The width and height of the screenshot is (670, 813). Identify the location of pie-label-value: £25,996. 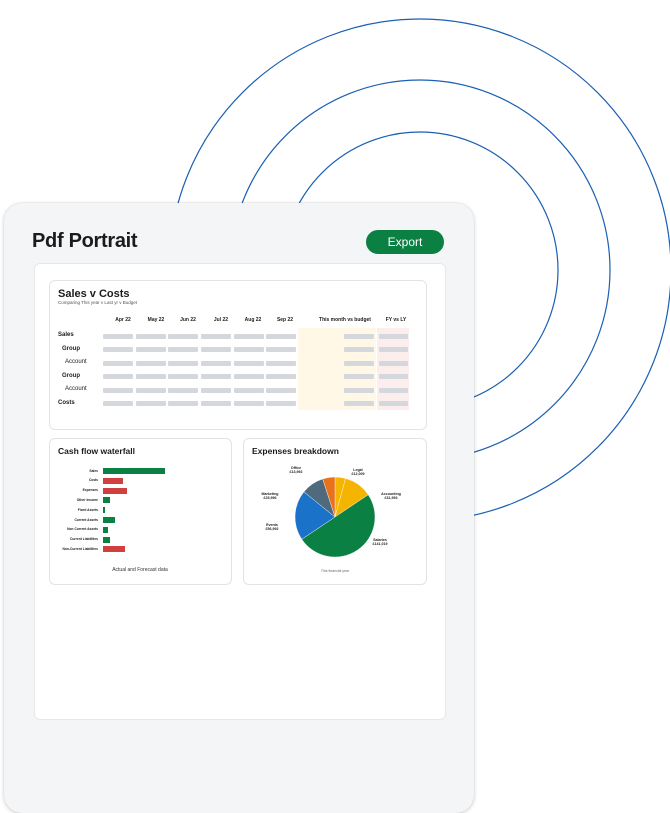
(270, 498).